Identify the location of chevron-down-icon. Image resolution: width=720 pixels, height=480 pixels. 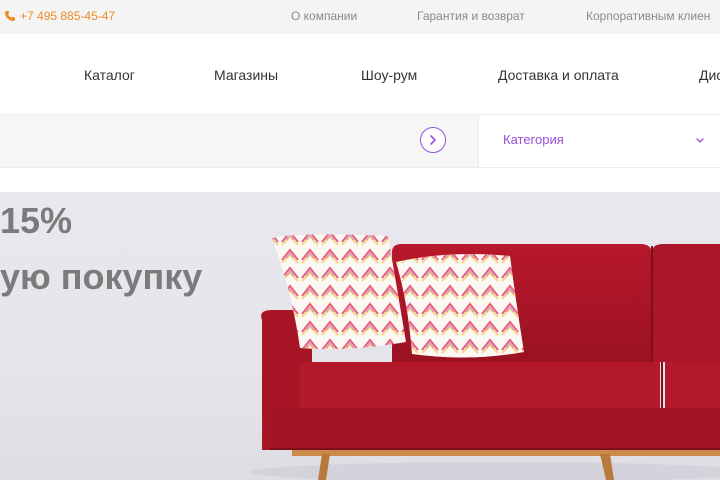
(700, 140).